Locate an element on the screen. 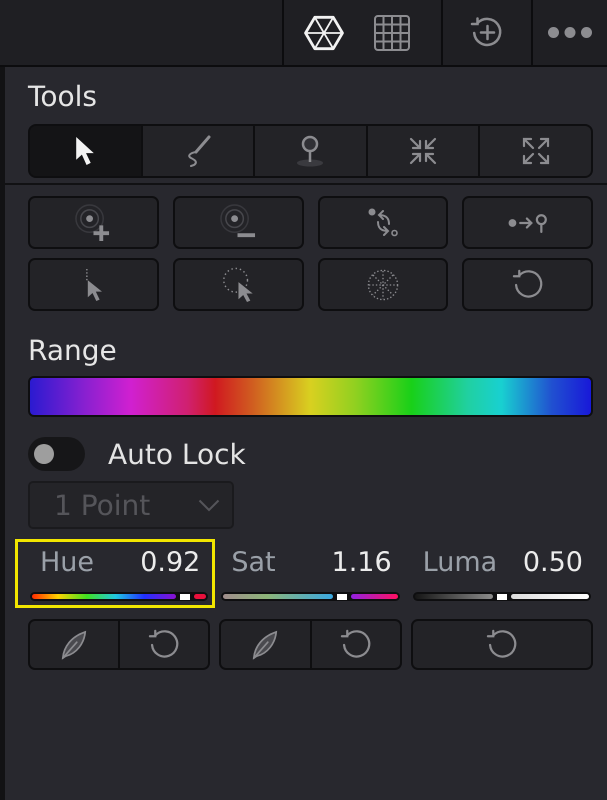 This screenshot has width=607, height=800. pin-icon is located at coordinates (310, 151).